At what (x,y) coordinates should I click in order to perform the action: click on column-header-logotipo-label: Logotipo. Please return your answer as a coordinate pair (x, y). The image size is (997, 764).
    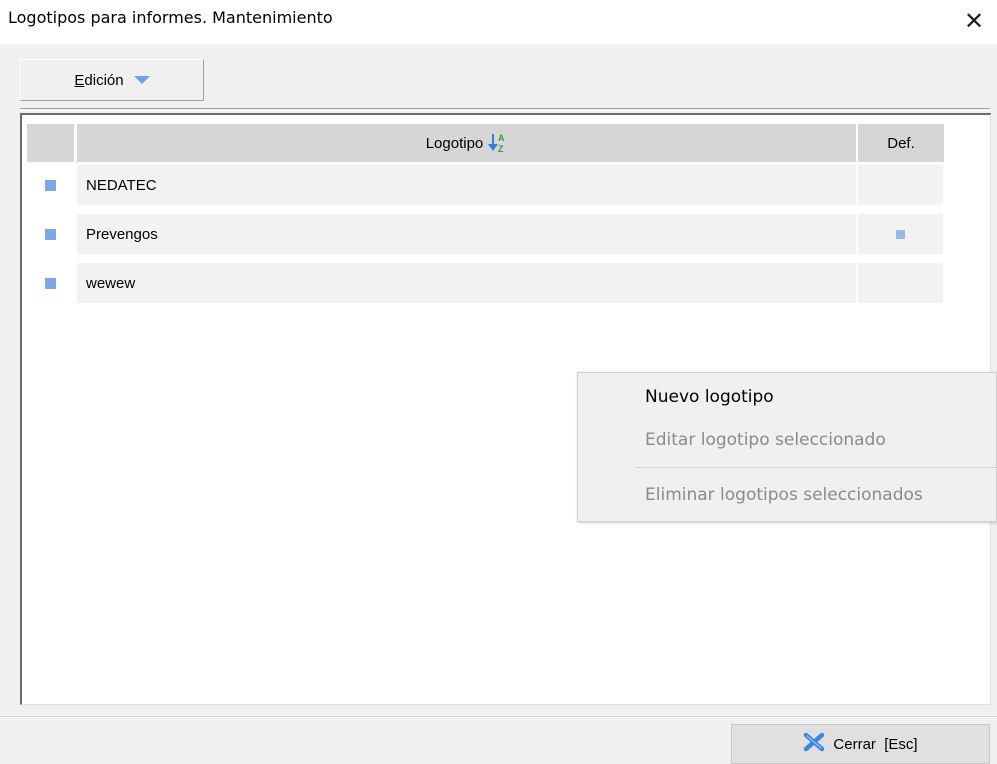
    Looking at the image, I should click on (454, 143).